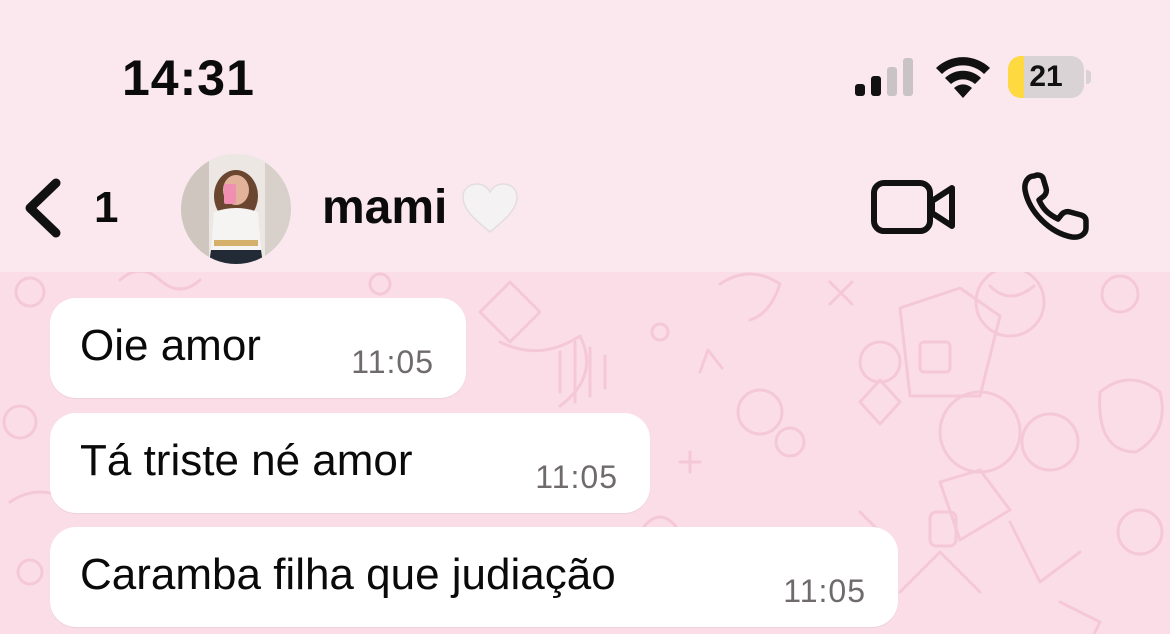 This screenshot has width=1170, height=634. I want to click on phone-icon, so click(1055, 207).